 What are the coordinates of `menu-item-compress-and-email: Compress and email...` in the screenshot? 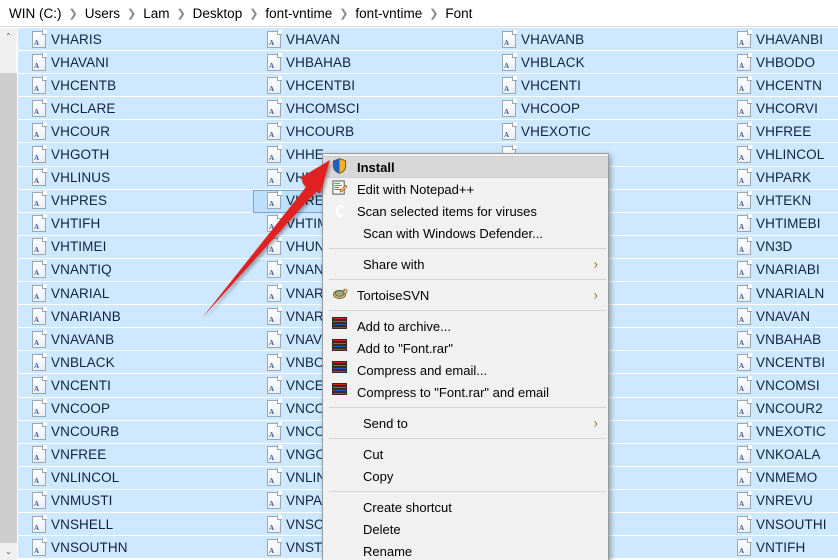 It's located at (465, 370).